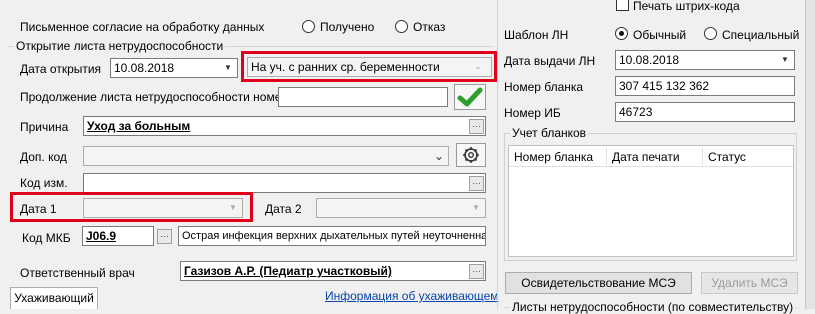 This screenshot has height=314, width=815. Describe the element at coordinates (621, 33) in the screenshot. I see `template-normal-radio` at that location.